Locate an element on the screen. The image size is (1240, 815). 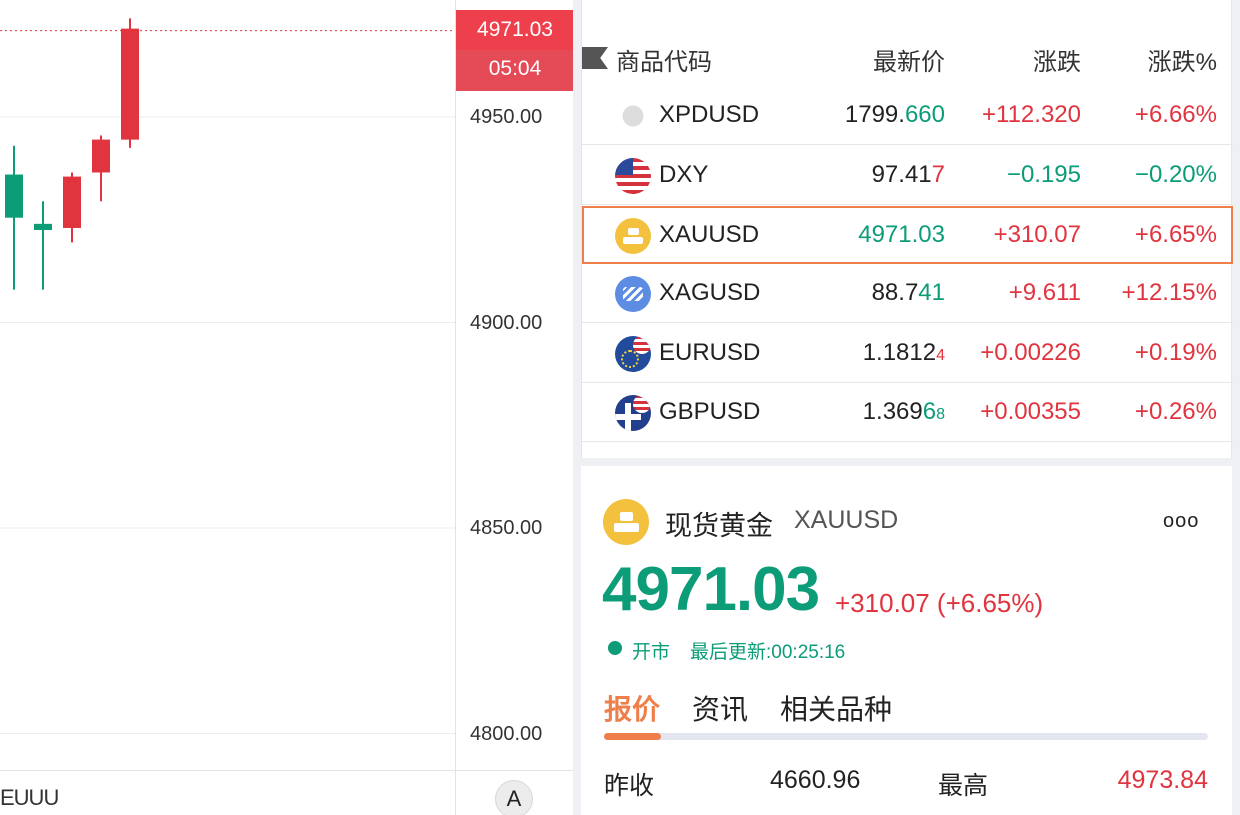
market-status: 开市 is located at coordinates (651, 652).